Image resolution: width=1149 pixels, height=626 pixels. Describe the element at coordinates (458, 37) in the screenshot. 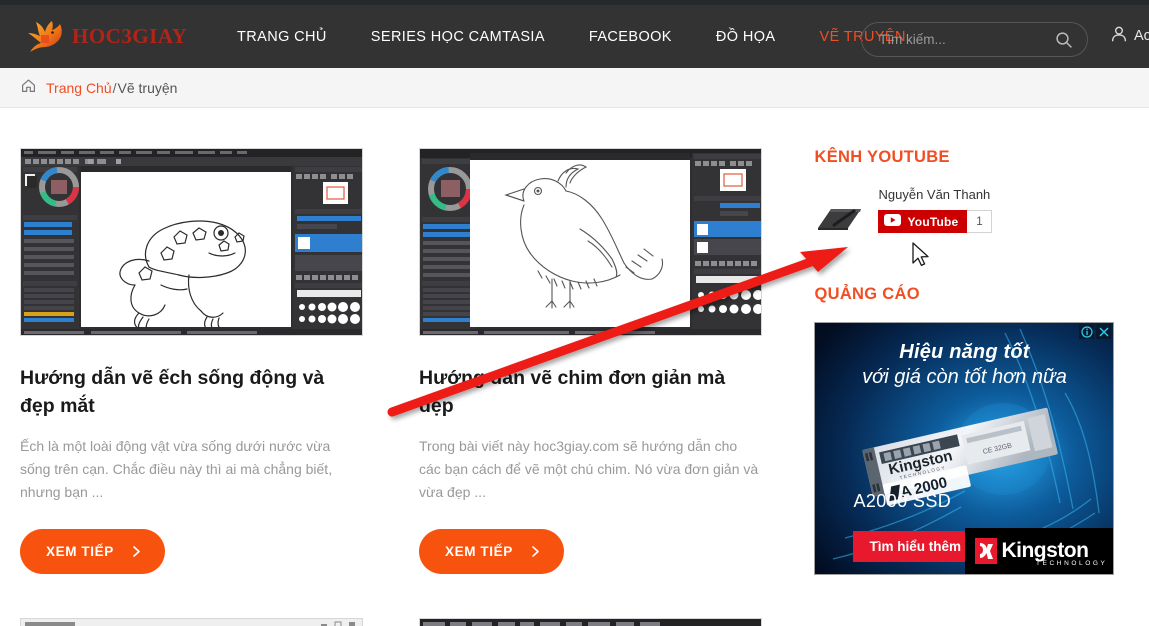

I see `nav-item-series-hoc-camtasia: SERIES HỌC CAMTASIA` at that location.